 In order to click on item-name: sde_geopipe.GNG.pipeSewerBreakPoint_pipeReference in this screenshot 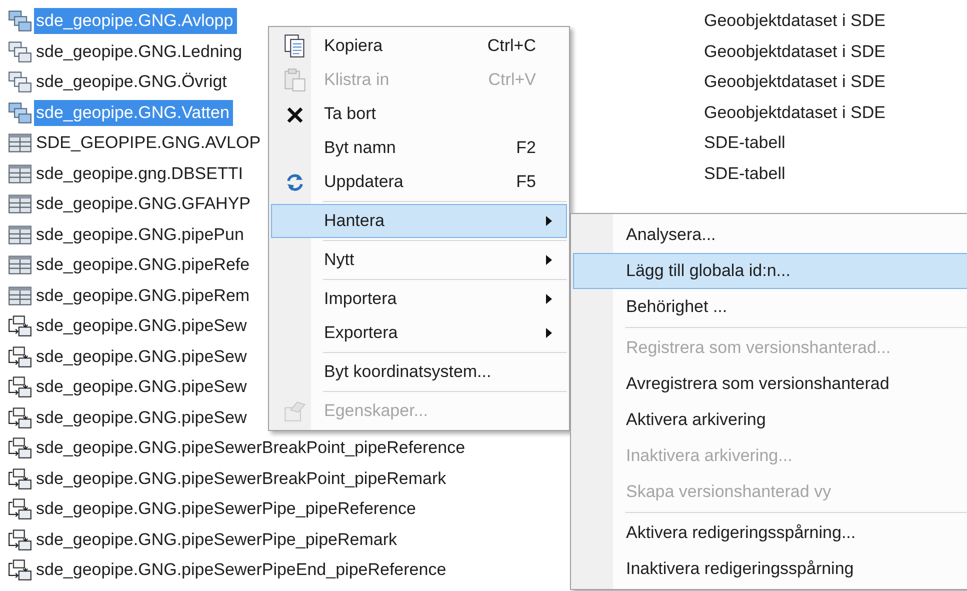, I will do `click(252, 448)`.